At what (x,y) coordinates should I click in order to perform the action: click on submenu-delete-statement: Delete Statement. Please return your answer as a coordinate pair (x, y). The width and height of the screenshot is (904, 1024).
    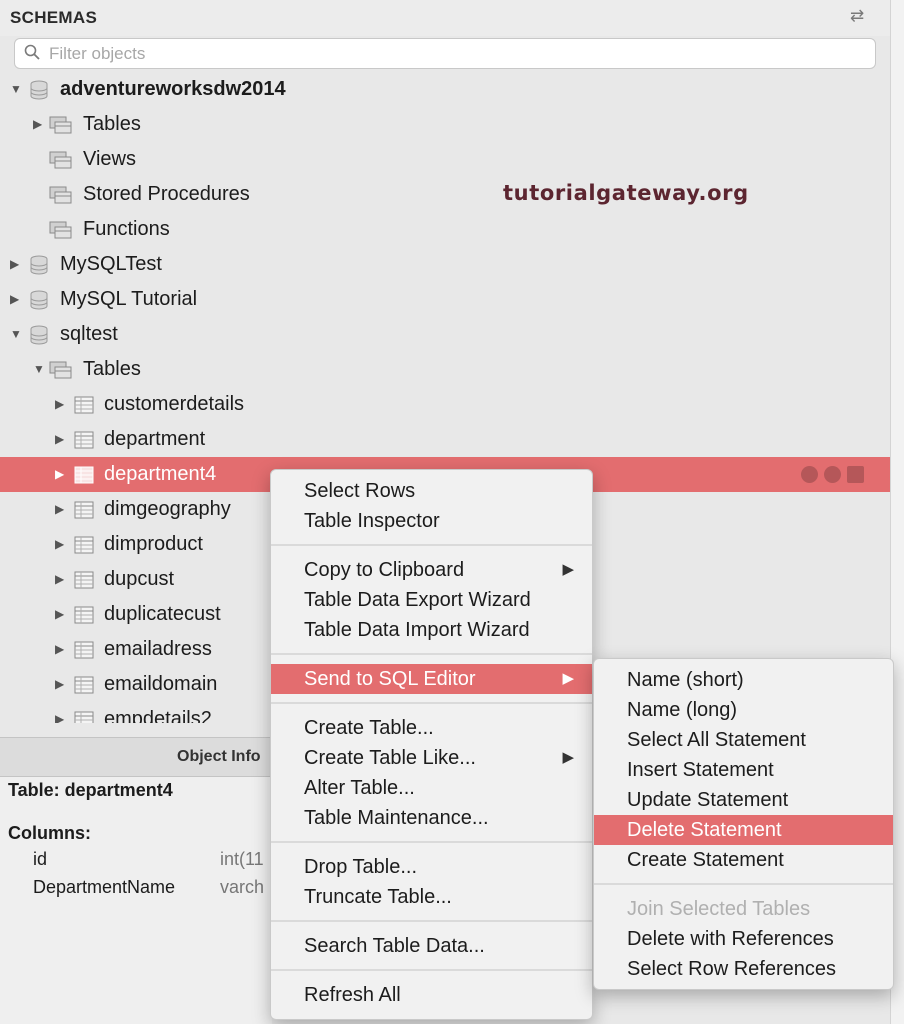
    Looking at the image, I should click on (743, 830).